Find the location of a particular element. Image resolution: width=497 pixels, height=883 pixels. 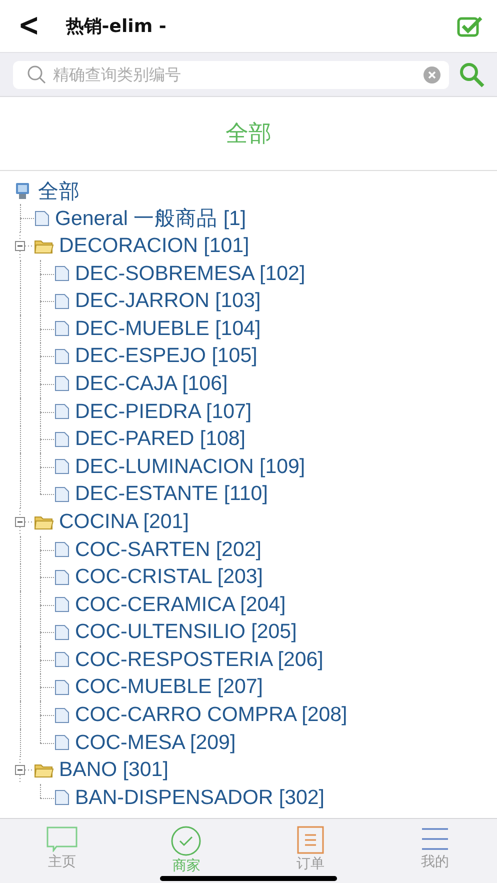

tree-item: DEC-MUEBLE [104] is located at coordinates (168, 328).